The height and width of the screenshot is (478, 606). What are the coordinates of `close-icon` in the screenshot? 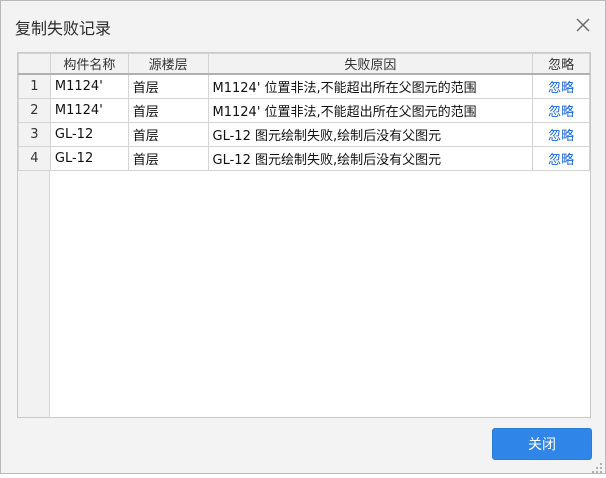 It's located at (583, 25).